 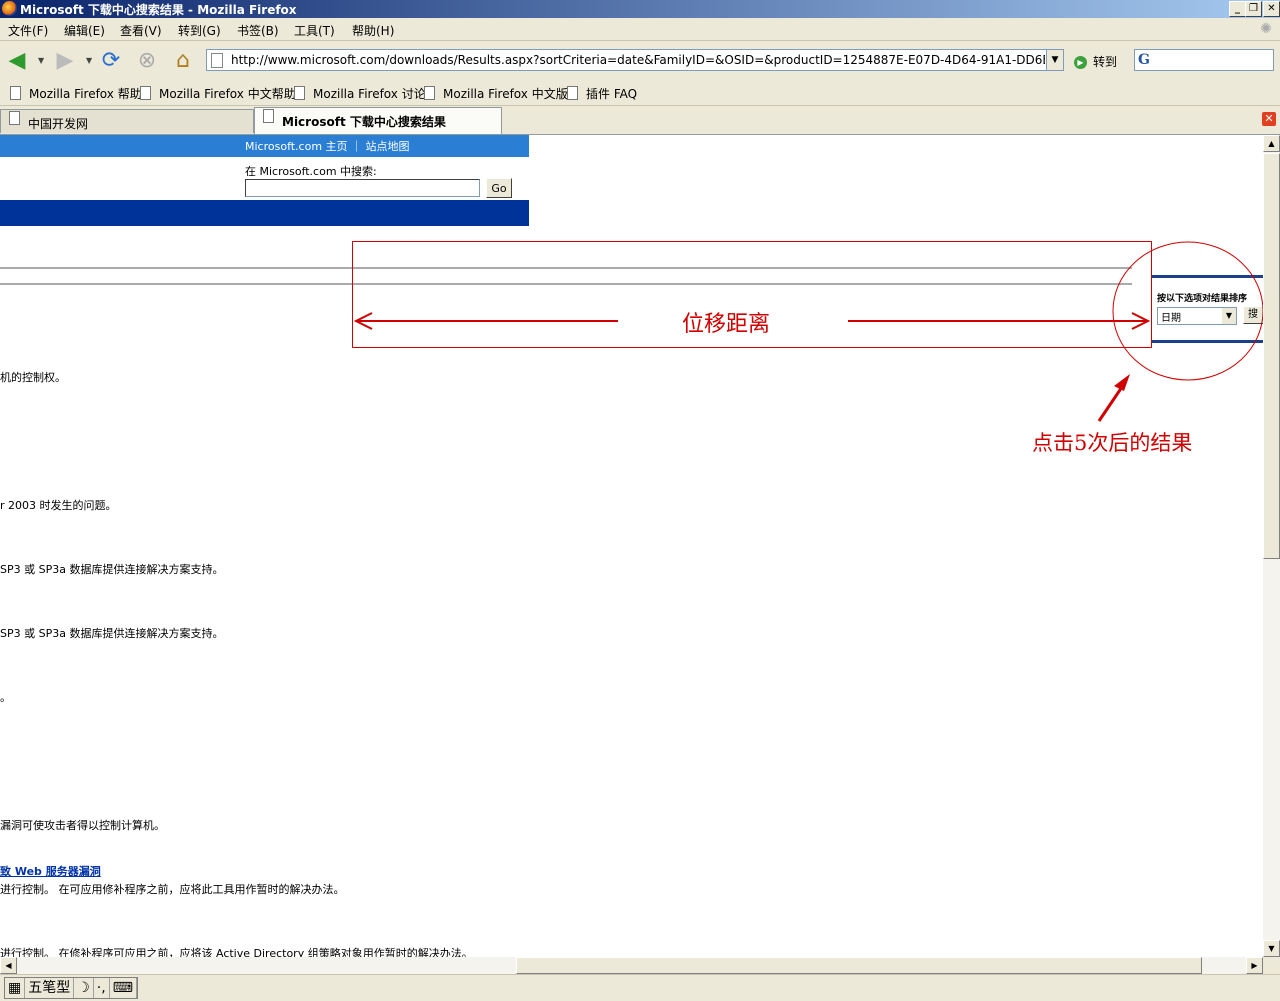 I want to click on result-title-link: 致 Web 服务器漏洞, so click(x=50, y=871).